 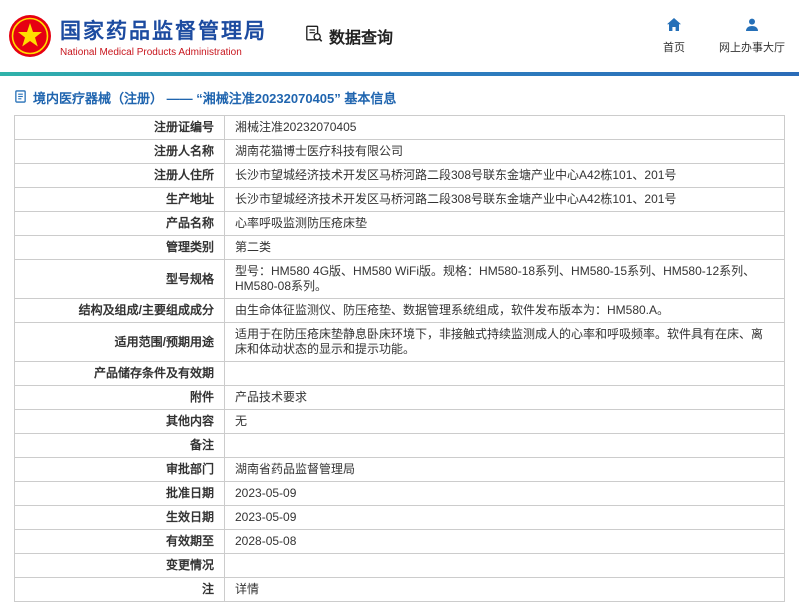 I want to click on agency-name-en: National Medical Products Administration, so click(x=151, y=52).